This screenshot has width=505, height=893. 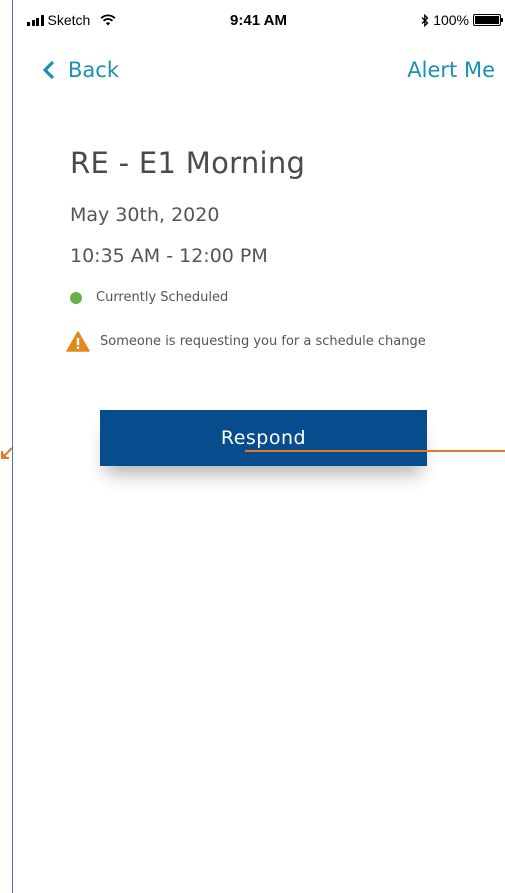 What do you see at coordinates (162, 297) in the screenshot?
I see `scheduled-status-label: Currently Scheduled` at bounding box center [162, 297].